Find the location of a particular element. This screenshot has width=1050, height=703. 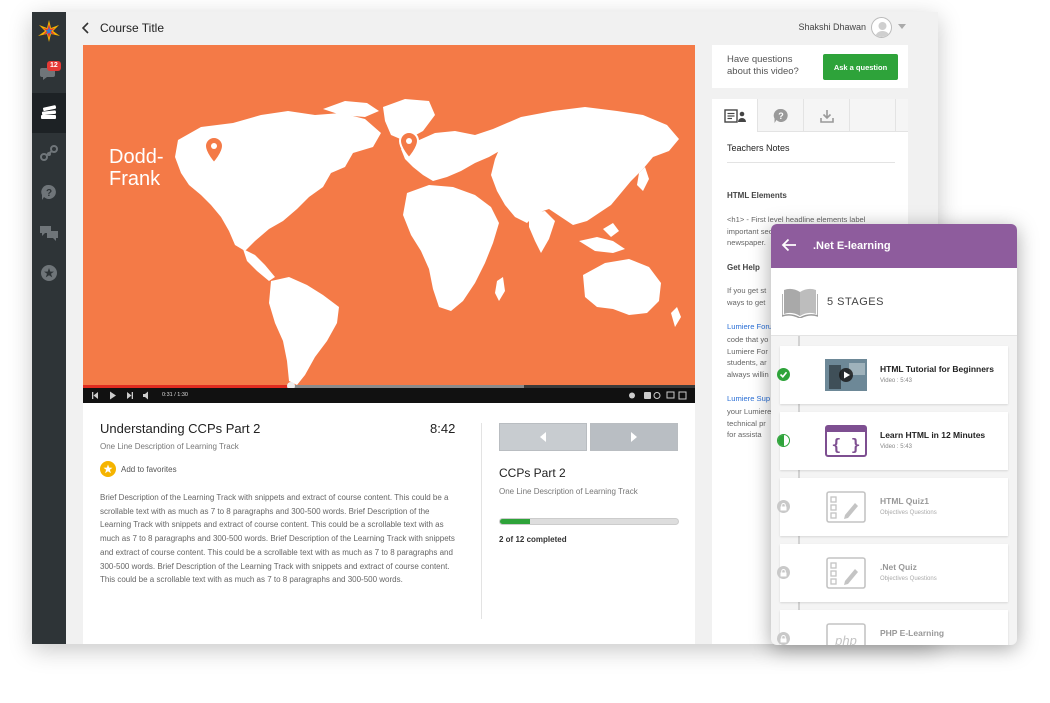

notification-badge: 12 is located at coordinates (54, 66).